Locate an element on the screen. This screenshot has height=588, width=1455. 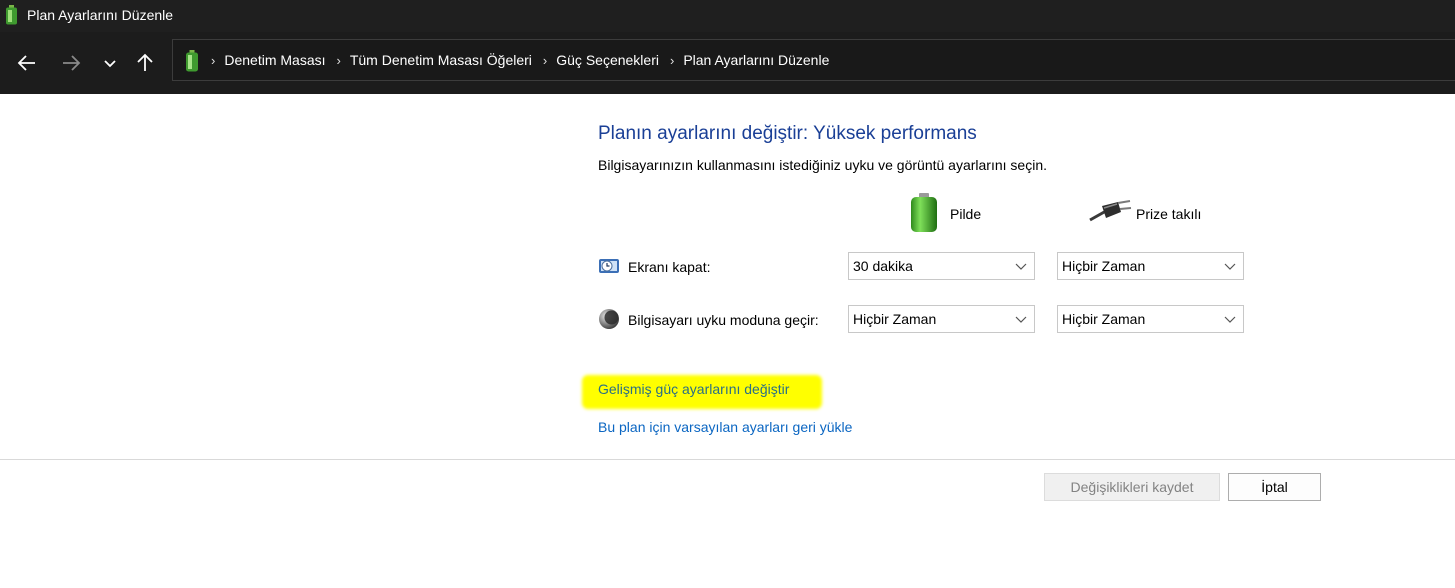
forward-button is located at coordinates (71, 63).